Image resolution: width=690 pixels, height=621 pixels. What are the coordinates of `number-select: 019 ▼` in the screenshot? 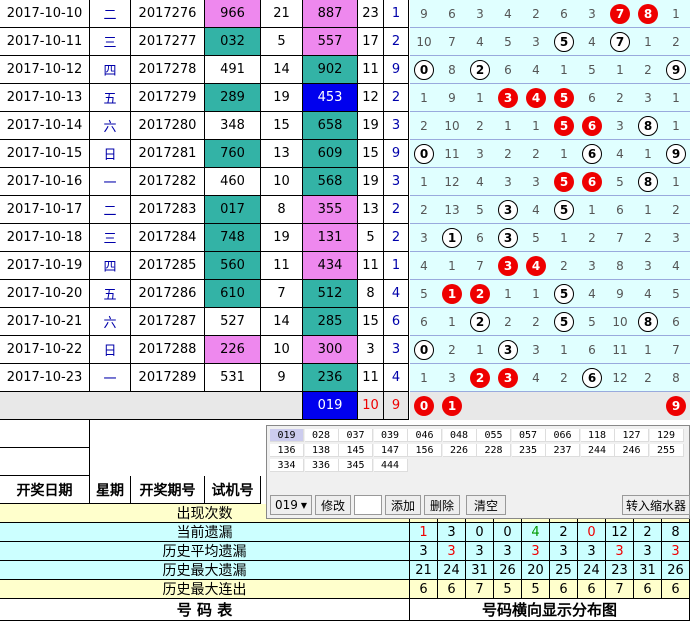 It's located at (291, 505).